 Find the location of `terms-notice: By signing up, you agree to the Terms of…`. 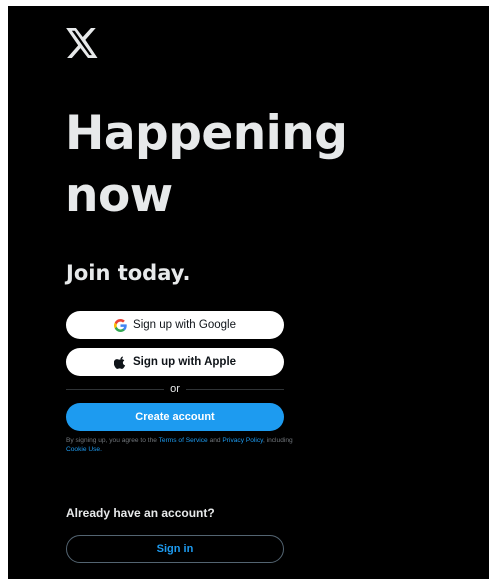

terms-notice: By signing up, you agree to the Terms of… is located at coordinates (182, 445).